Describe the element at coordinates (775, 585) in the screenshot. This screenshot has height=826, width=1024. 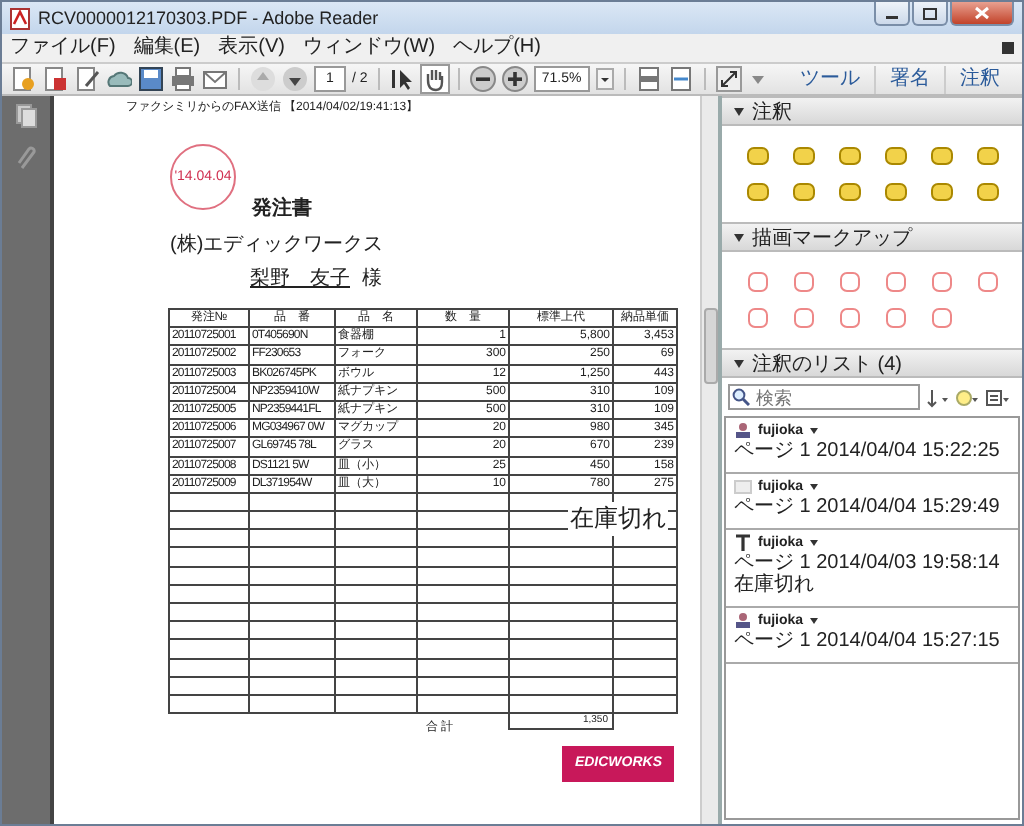
I see `comment-note: 在庫切れ` at that location.